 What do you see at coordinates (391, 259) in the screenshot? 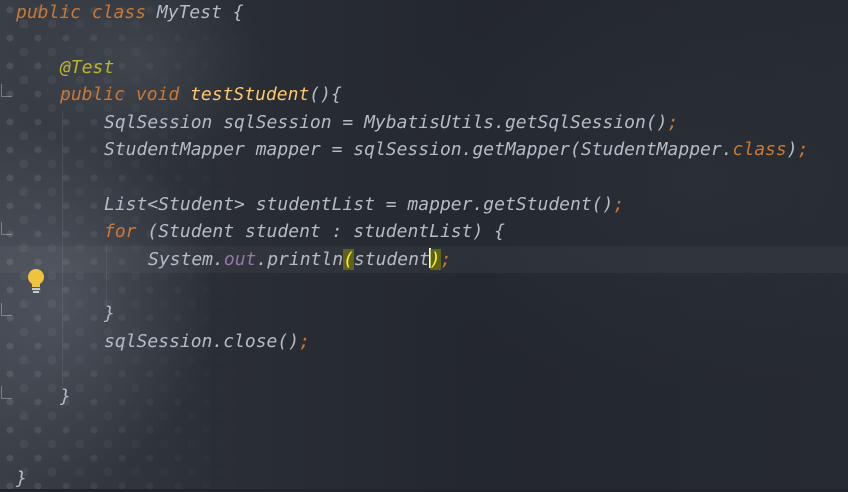
I see `code-token: student` at bounding box center [391, 259].